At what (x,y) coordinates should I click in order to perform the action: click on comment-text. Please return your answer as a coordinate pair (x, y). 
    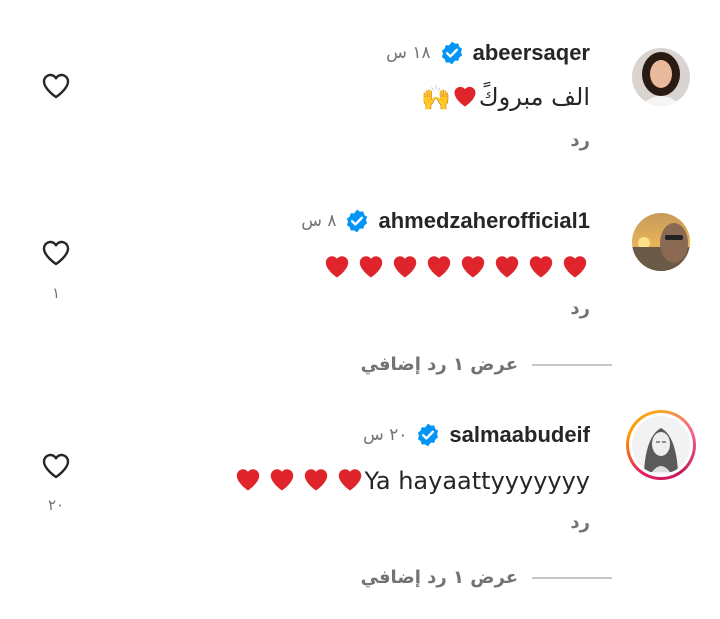
    Looking at the image, I should click on (454, 268).